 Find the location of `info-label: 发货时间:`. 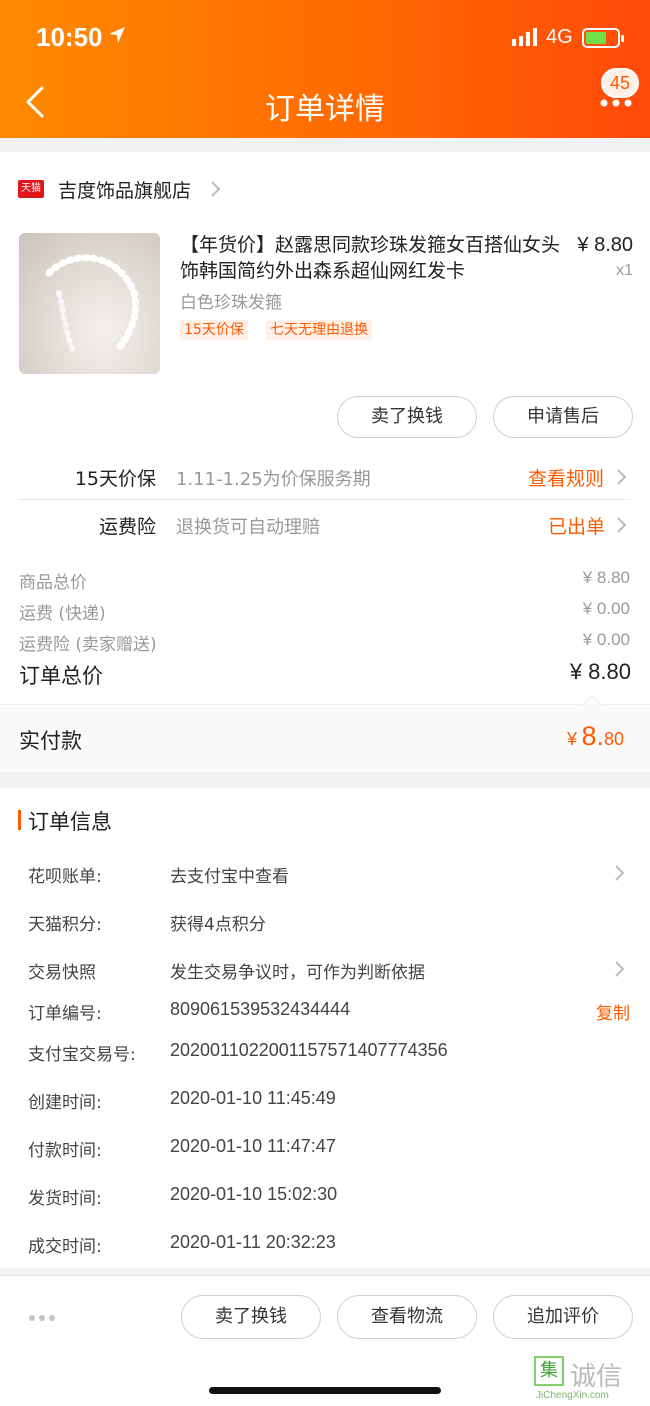

info-label: 发货时间: is located at coordinates (65, 1199).